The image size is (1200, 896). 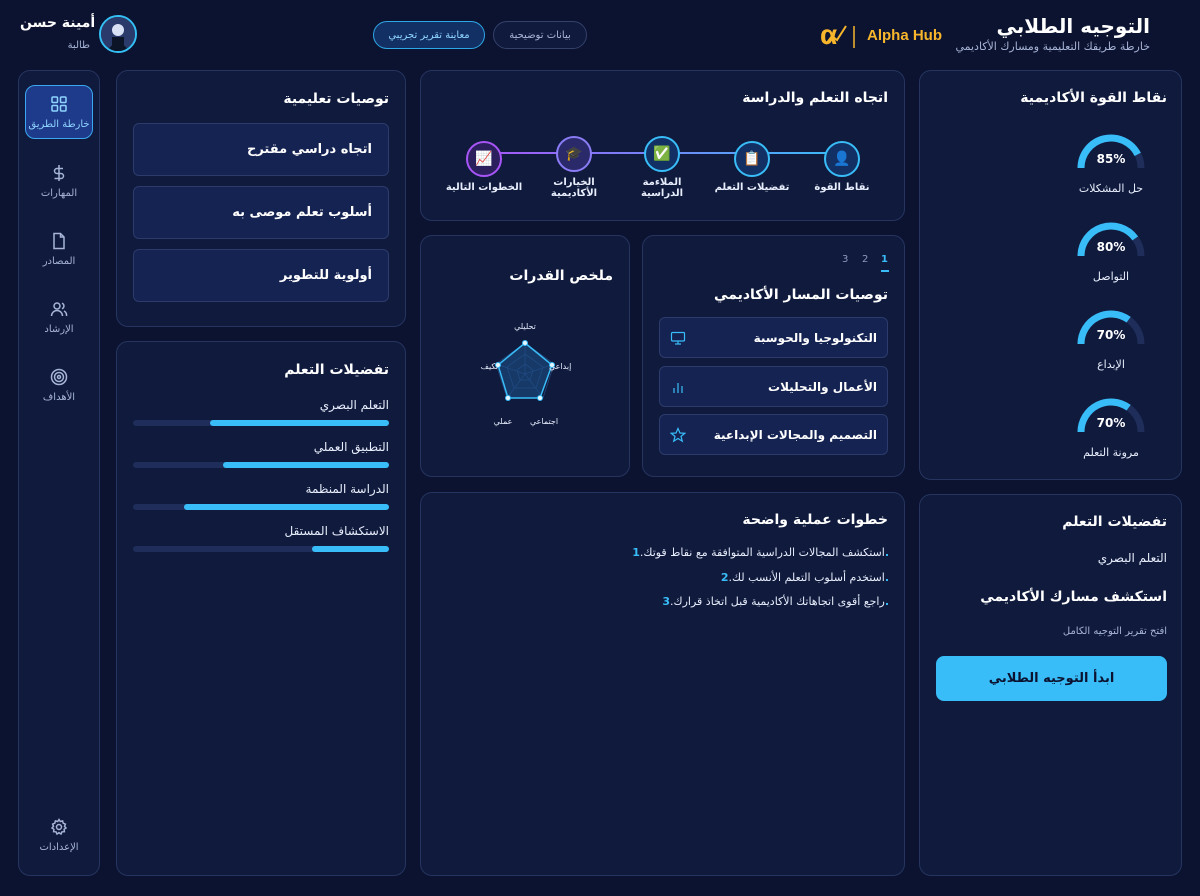 I want to click on strength-gauge: 80% التواصل, so click(x=1111, y=249).